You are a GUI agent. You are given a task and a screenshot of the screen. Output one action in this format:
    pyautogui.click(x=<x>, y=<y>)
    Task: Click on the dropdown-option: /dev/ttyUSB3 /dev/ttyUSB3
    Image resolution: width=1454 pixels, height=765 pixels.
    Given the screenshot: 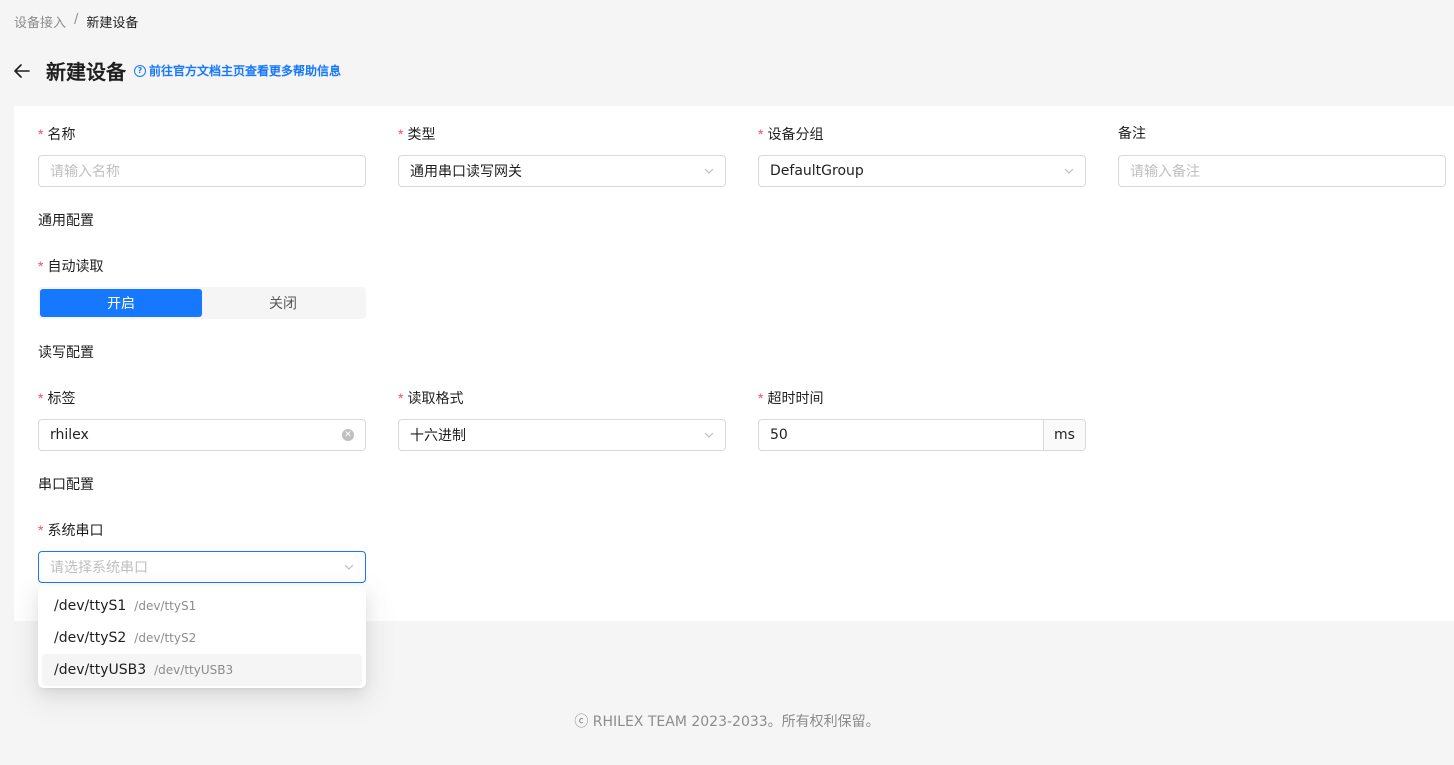 What is the action you would take?
    pyautogui.click(x=202, y=670)
    